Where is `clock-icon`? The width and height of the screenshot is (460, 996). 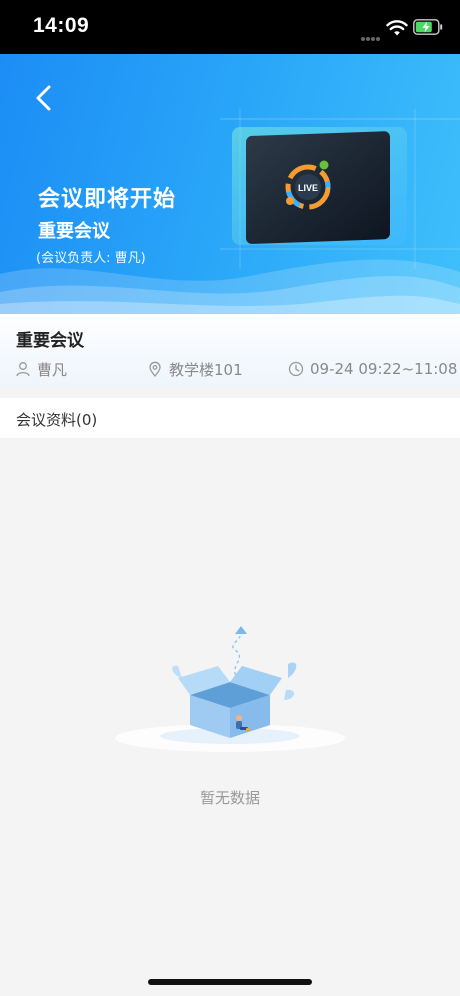
clock-icon is located at coordinates (296, 369).